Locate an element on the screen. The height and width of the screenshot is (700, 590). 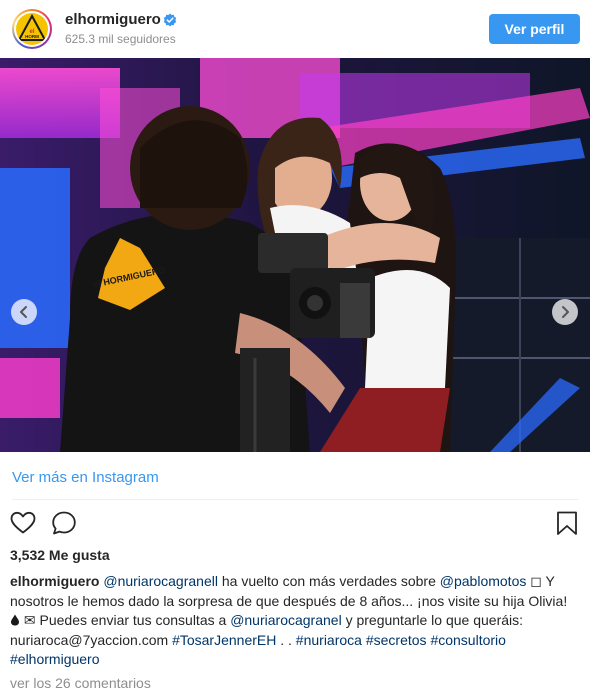
mention-link: @nuriarocagranel is located at coordinates (286, 620).